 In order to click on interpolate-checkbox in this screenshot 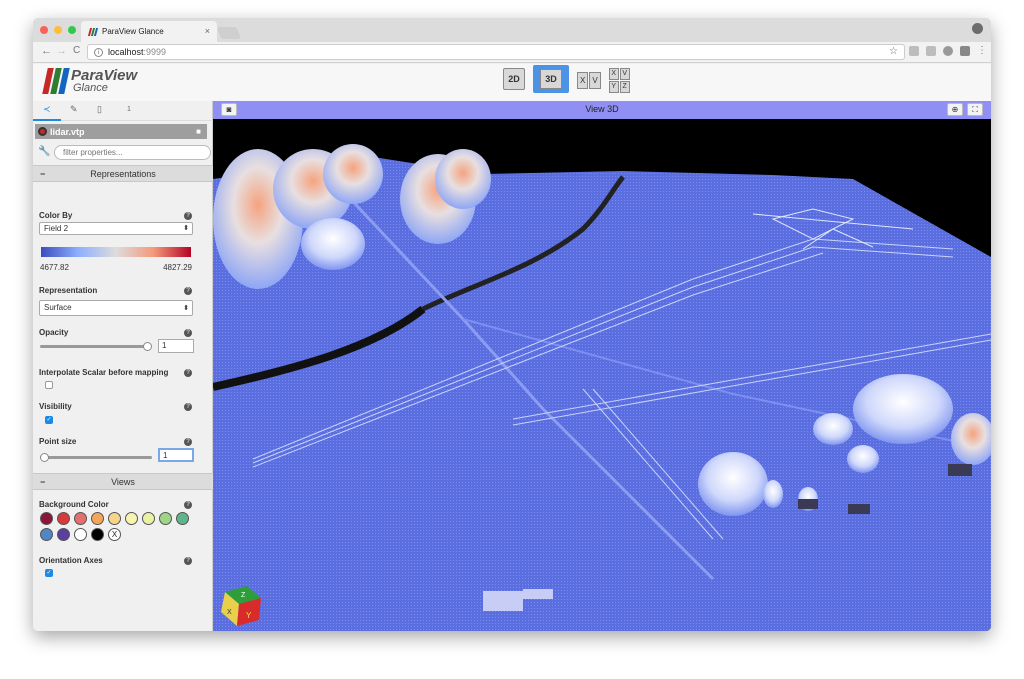, I will do `click(49, 385)`.